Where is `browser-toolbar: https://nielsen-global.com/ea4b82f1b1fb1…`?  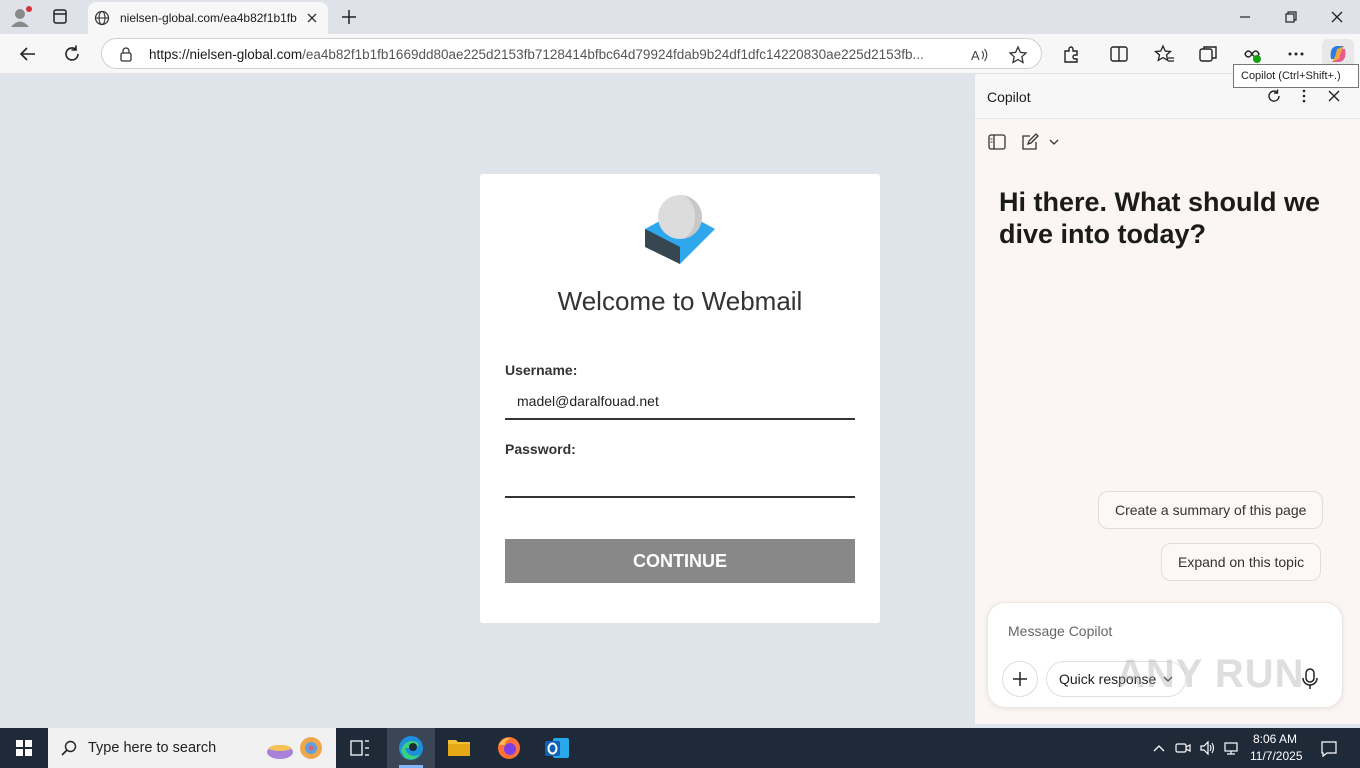
browser-toolbar: https://nielsen-global.com/ea4b82f1b1fb1… is located at coordinates (680, 54).